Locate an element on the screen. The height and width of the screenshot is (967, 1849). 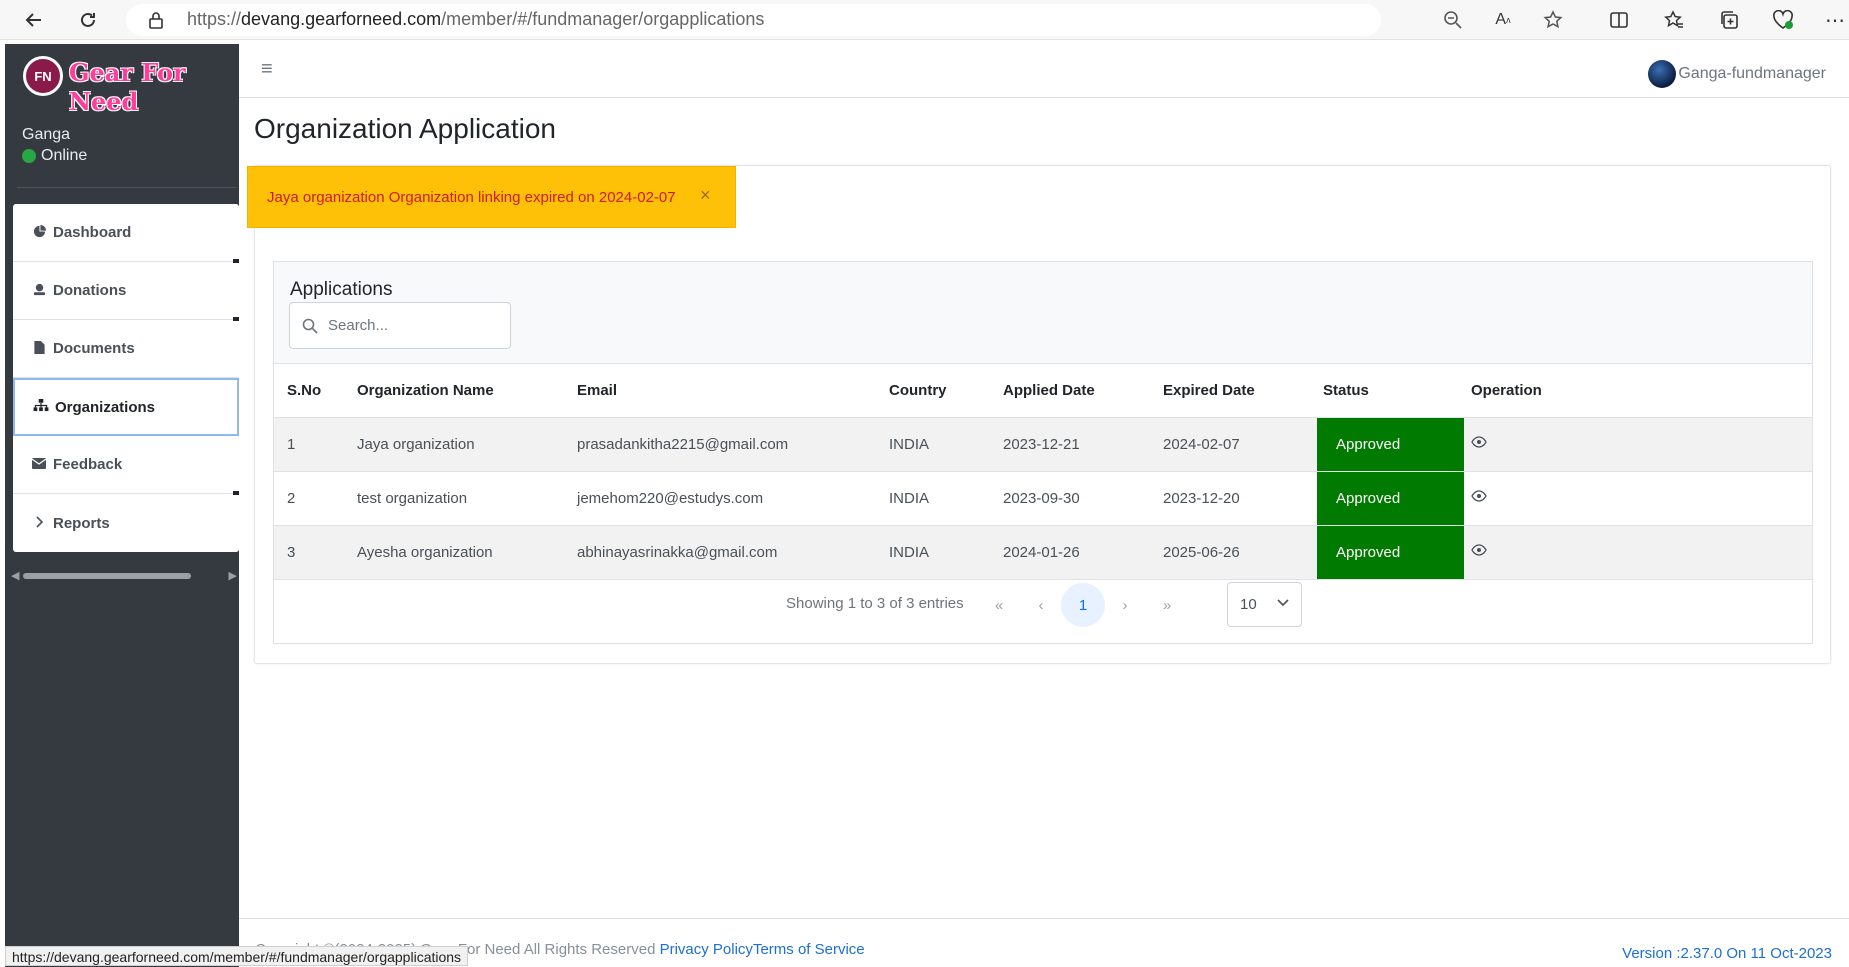
sidebar-item-documents: Documents is located at coordinates (126, 349).